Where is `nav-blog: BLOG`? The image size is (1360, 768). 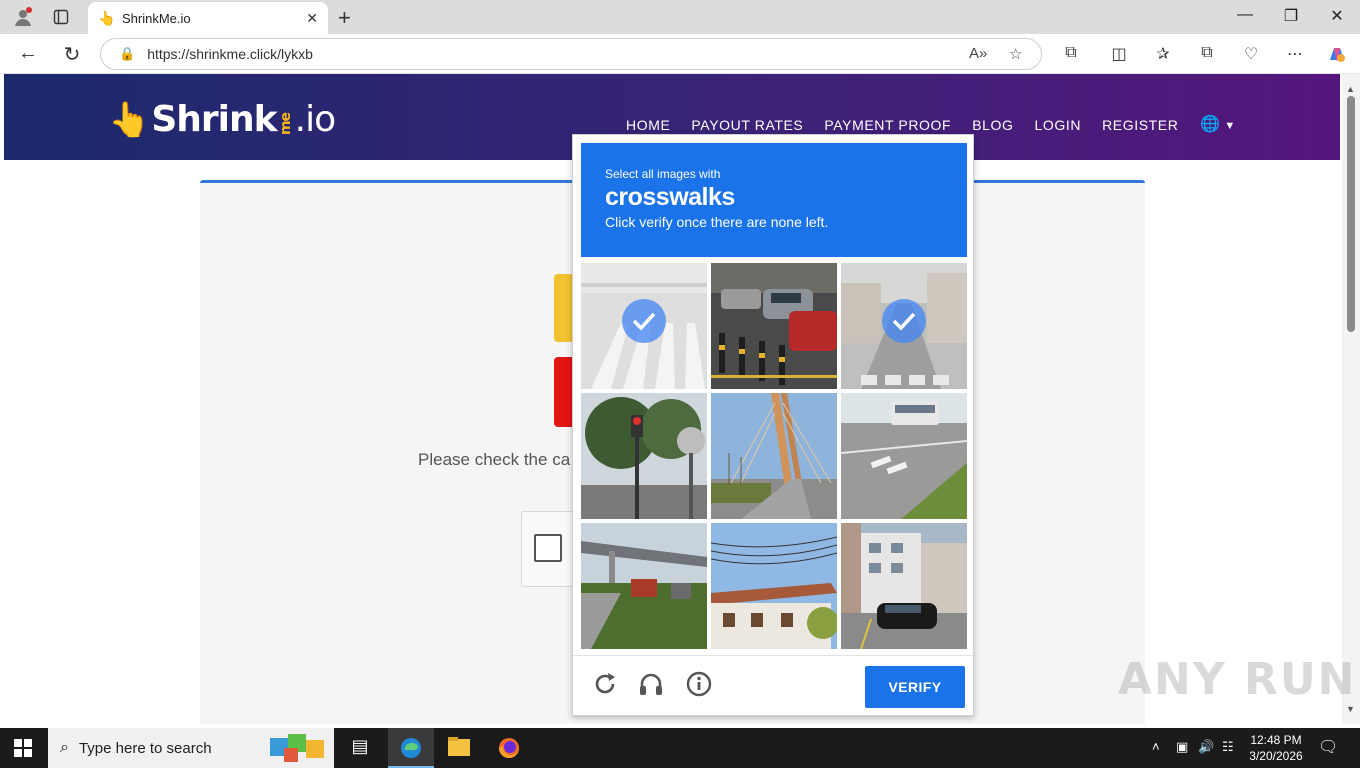
nav-blog: BLOG is located at coordinates (992, 125).